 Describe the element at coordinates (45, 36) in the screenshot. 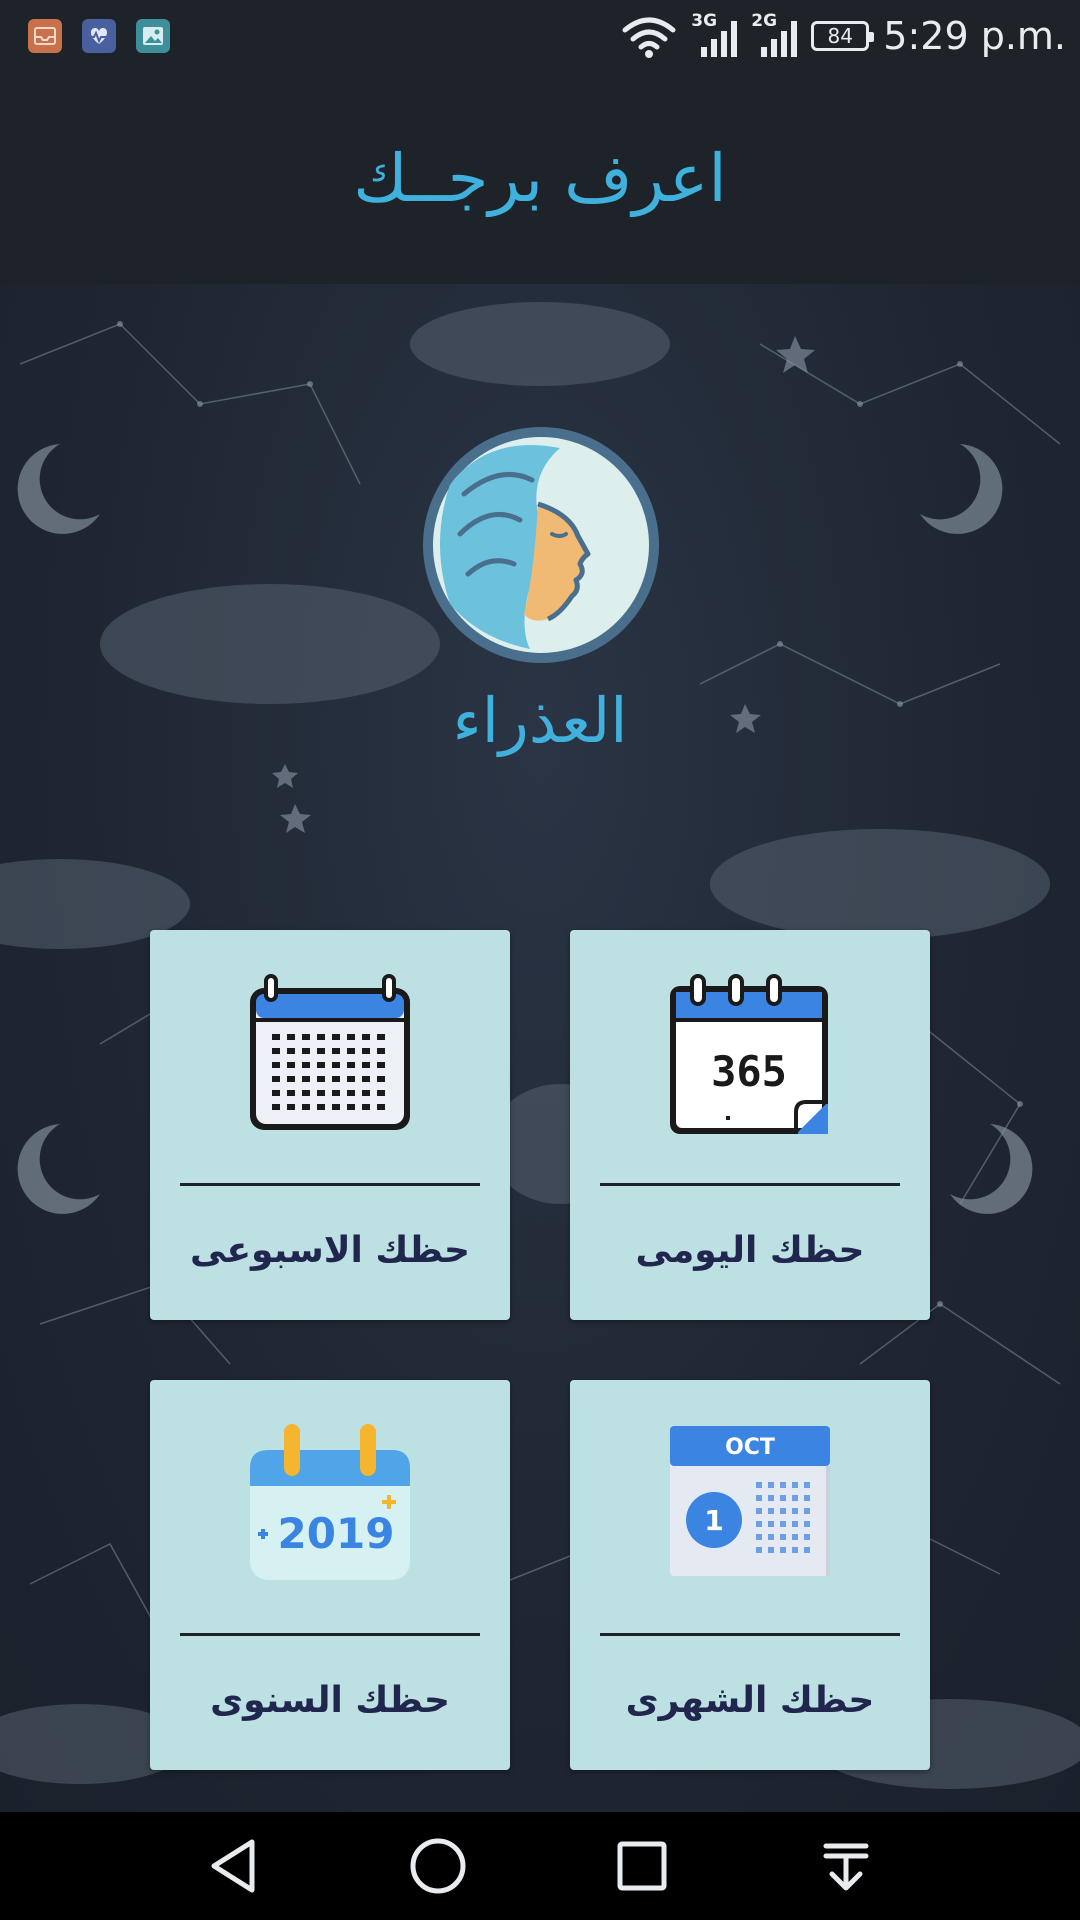

I see `inbox-icon` at that location.